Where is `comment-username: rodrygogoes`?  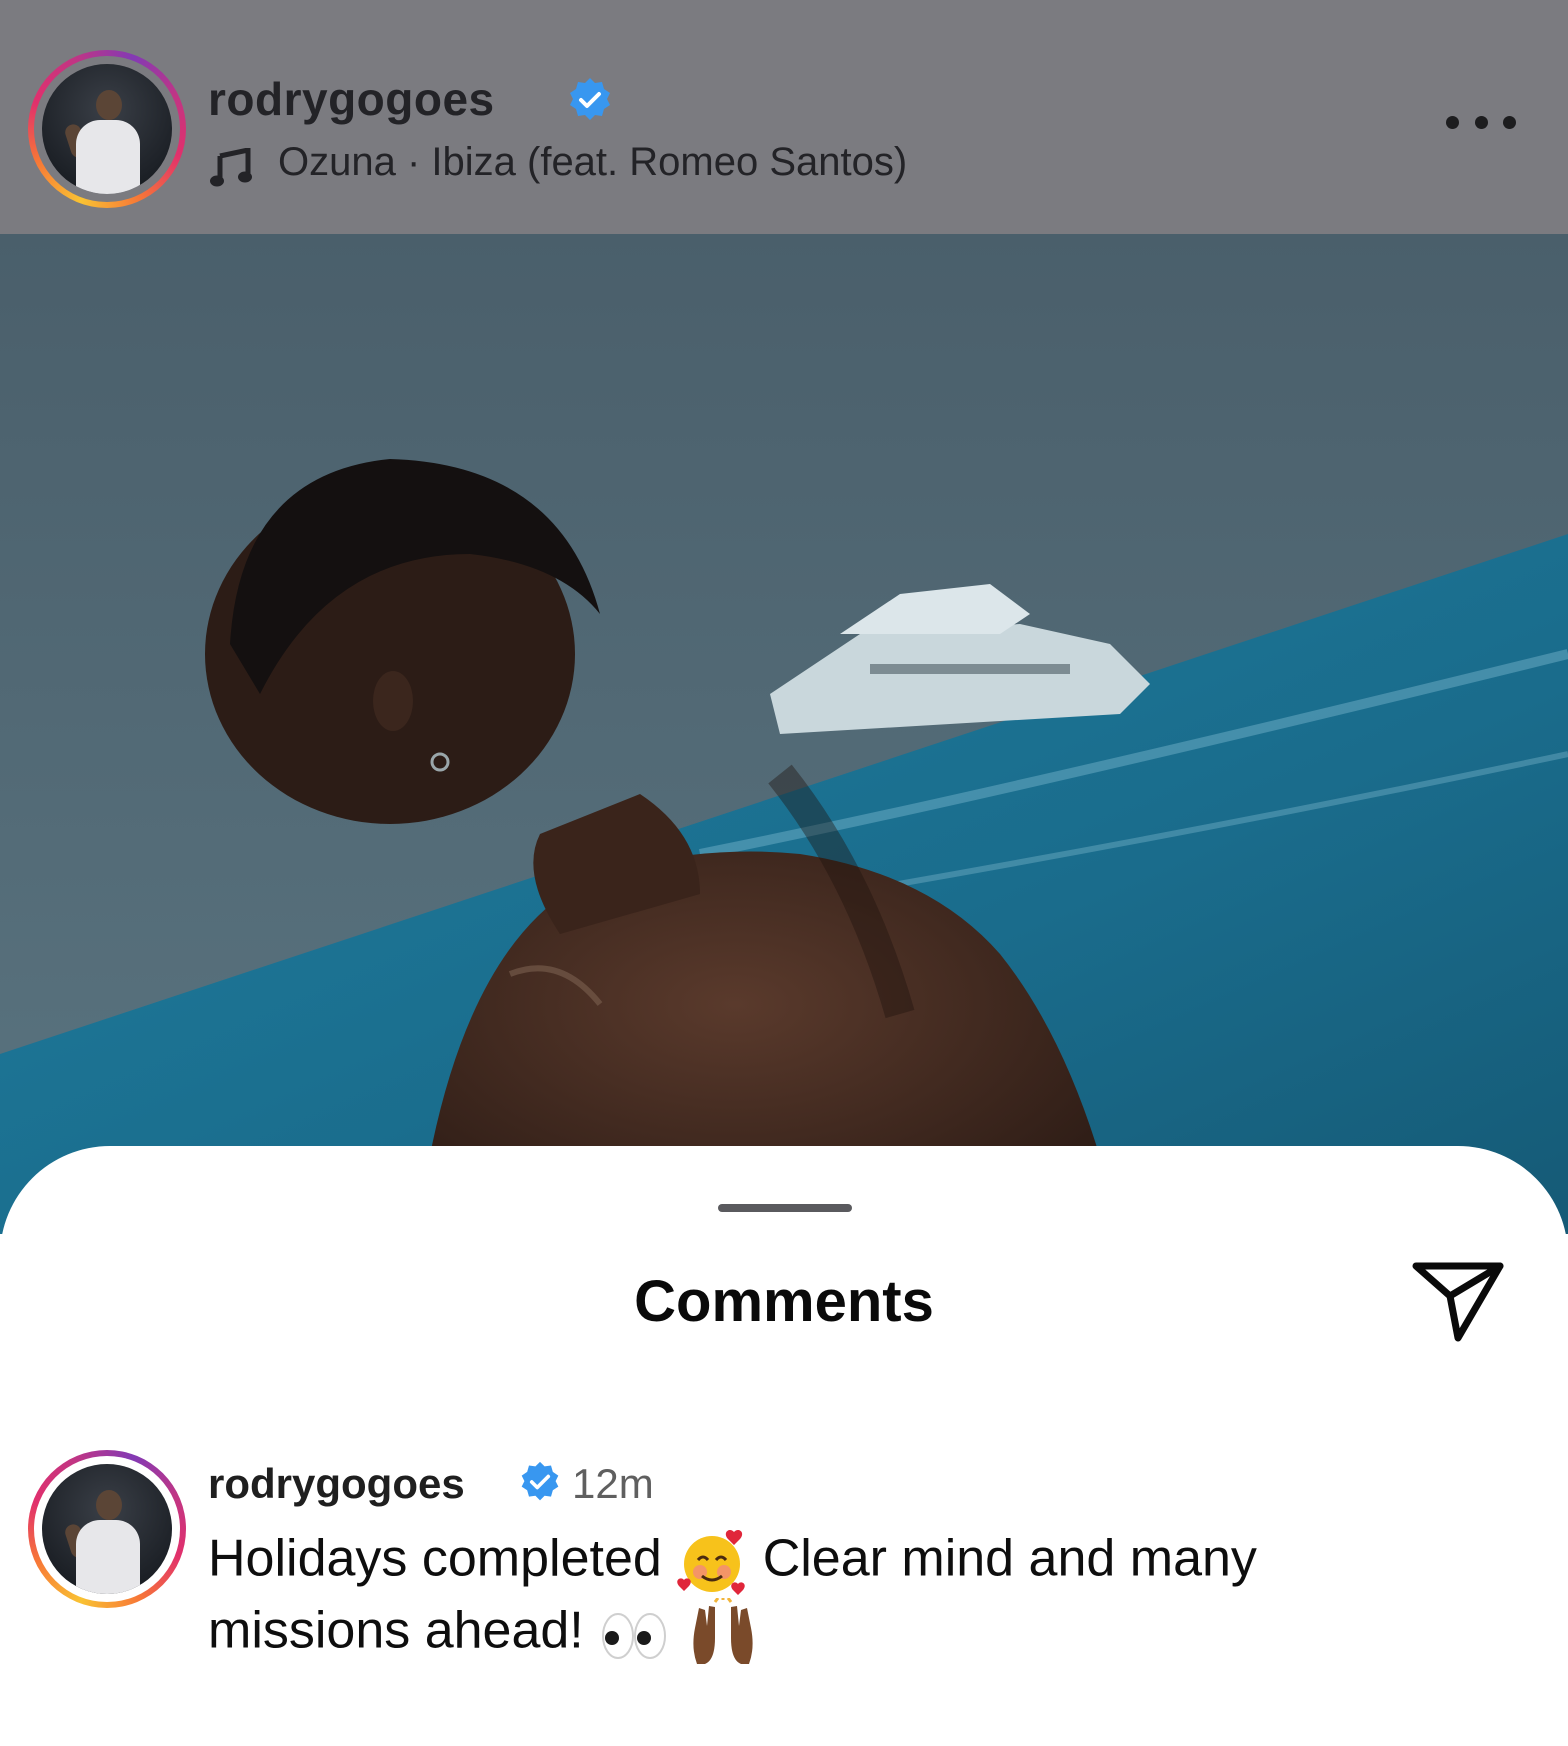
comment-username: rodrygogoes is located at coordinates (336, 1484).